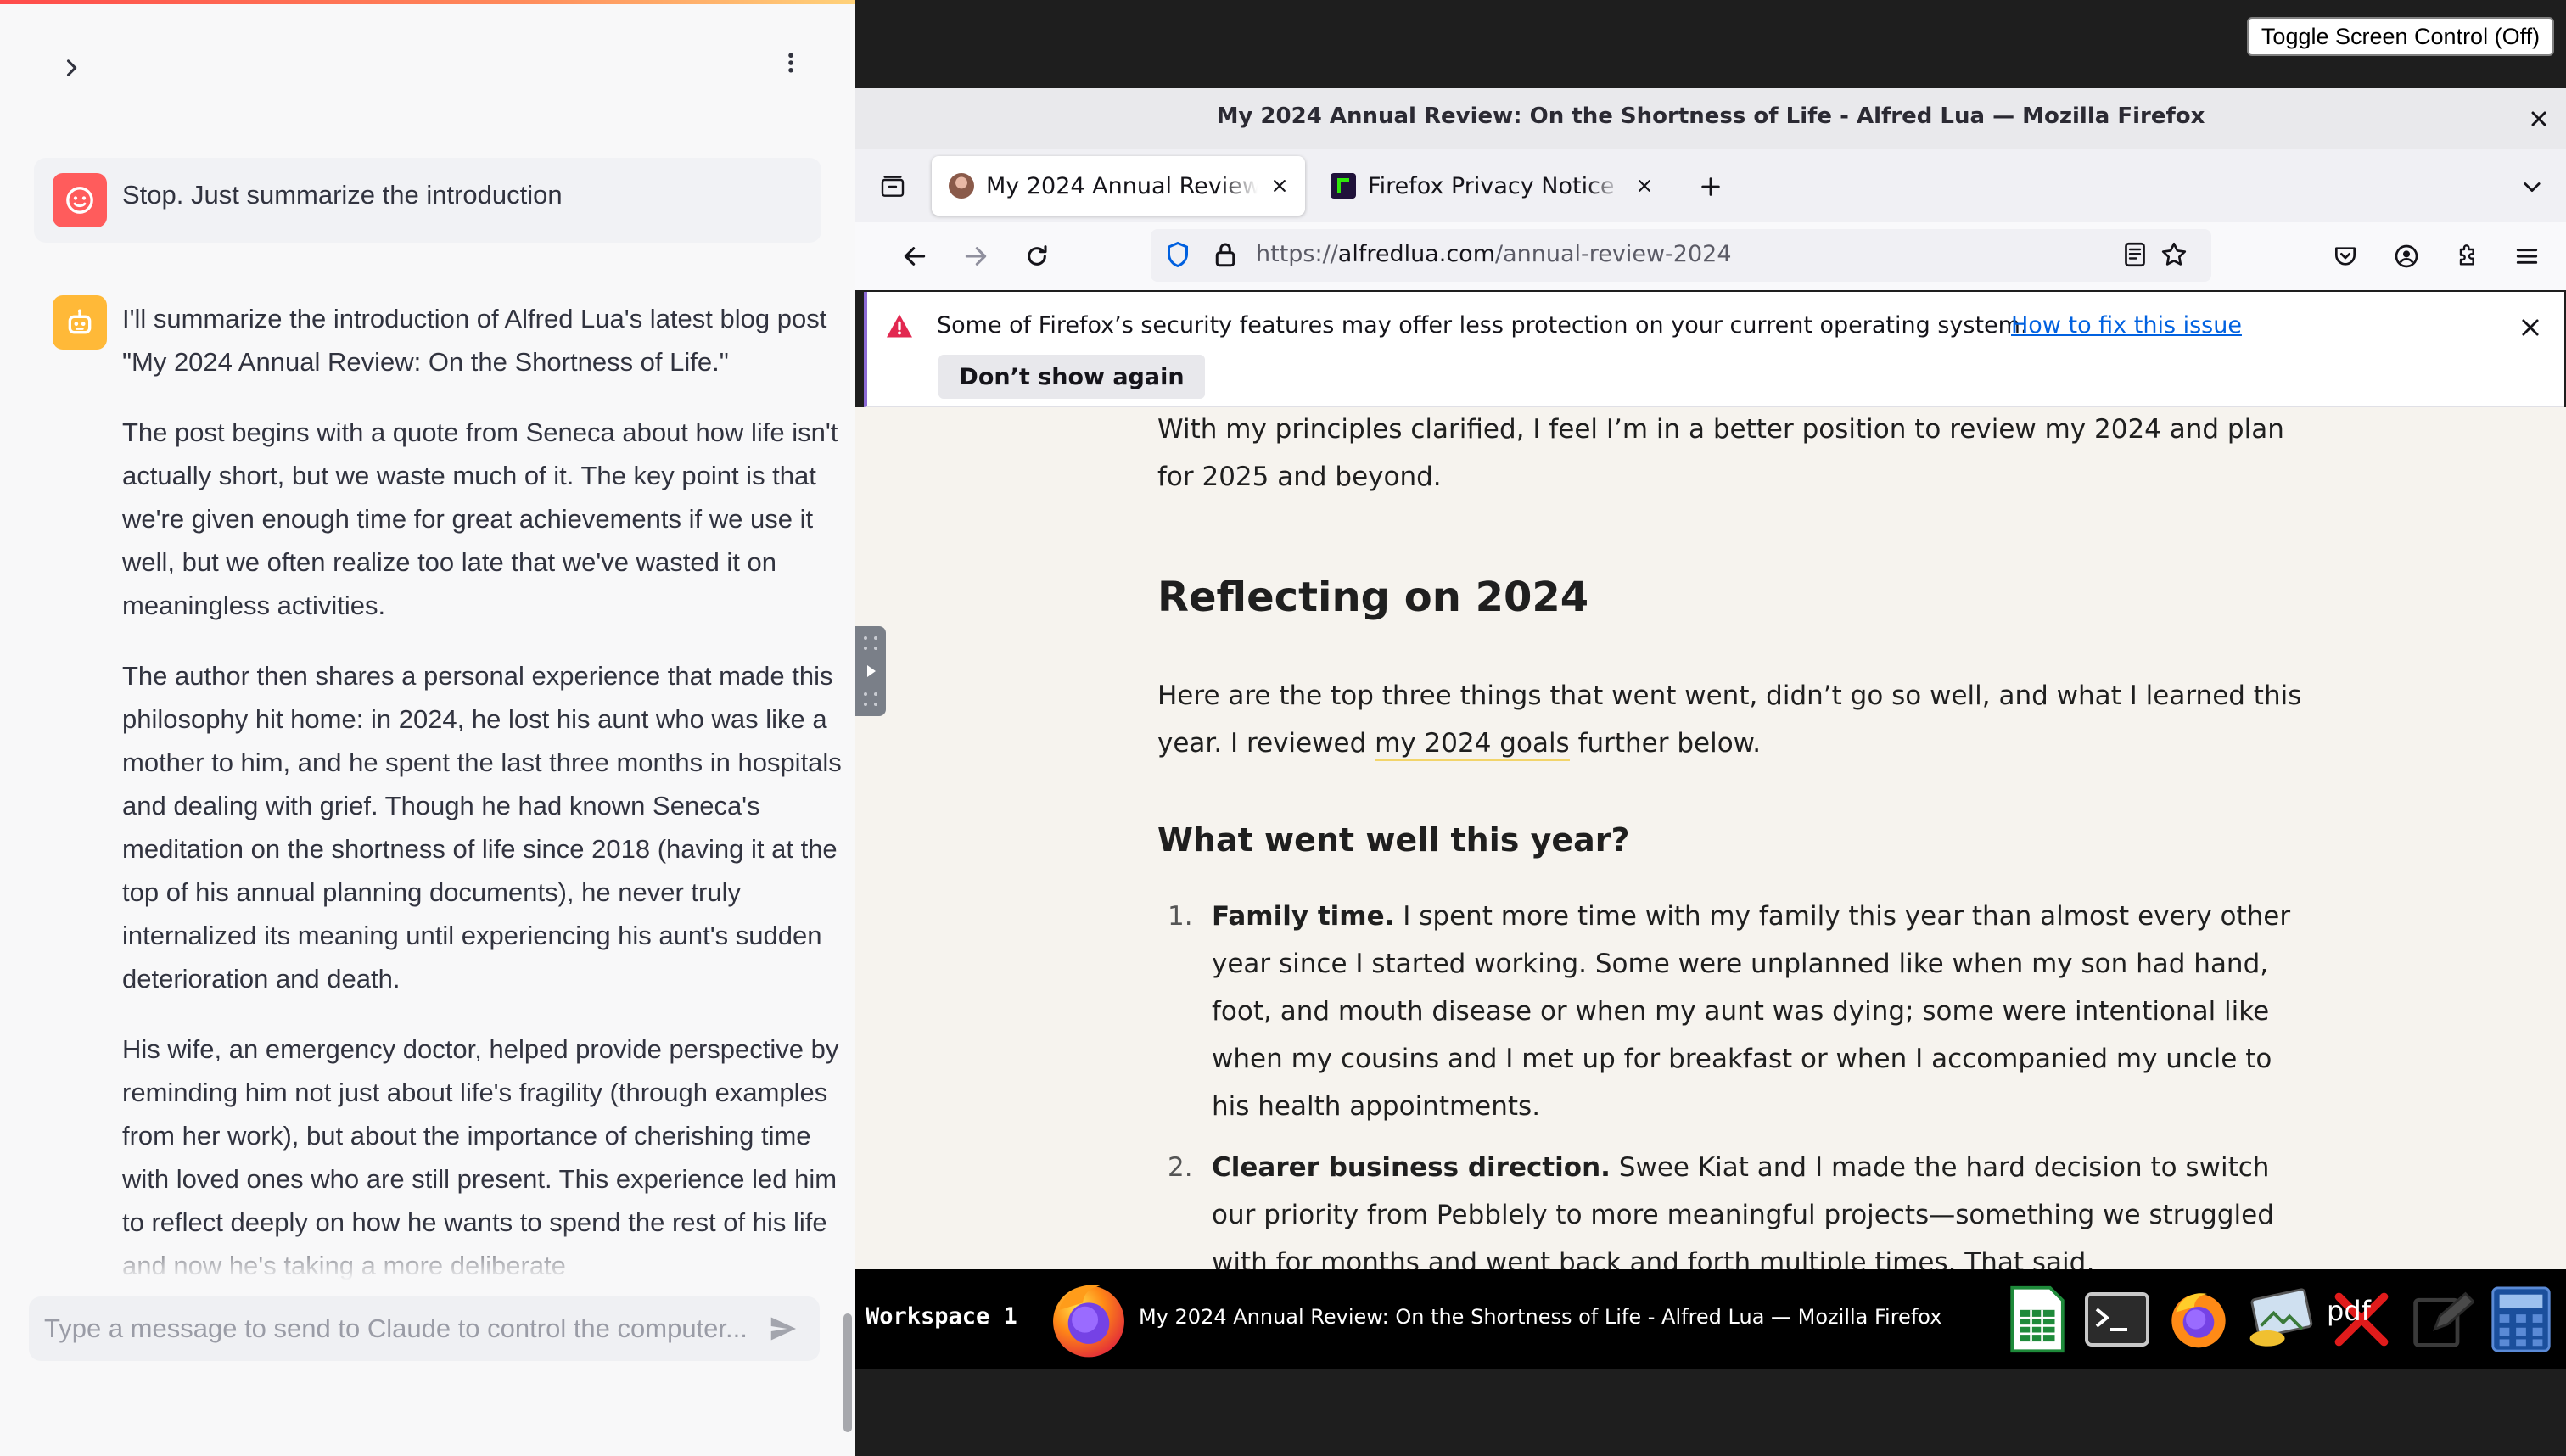  I want to click on firefox-view-button, so click(892, 187).